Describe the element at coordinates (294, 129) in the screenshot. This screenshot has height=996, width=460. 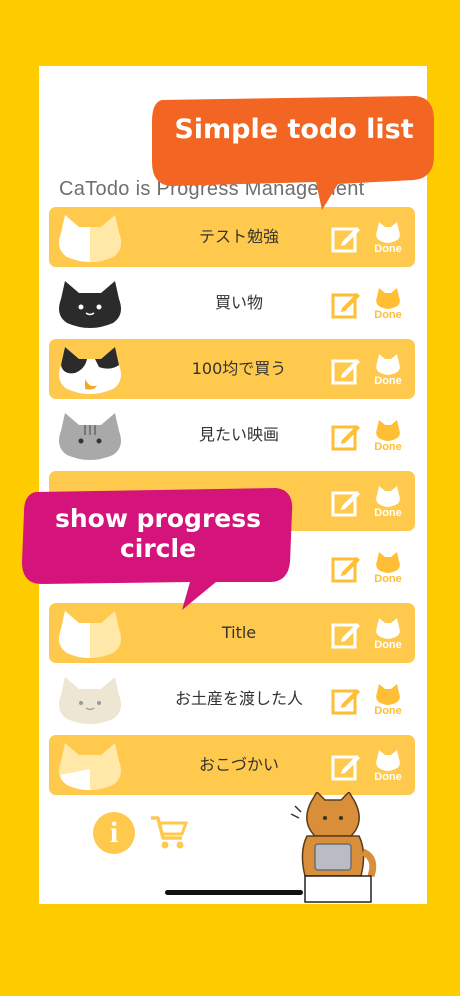
I see `callout-text-top: Simple todo list` at that location.